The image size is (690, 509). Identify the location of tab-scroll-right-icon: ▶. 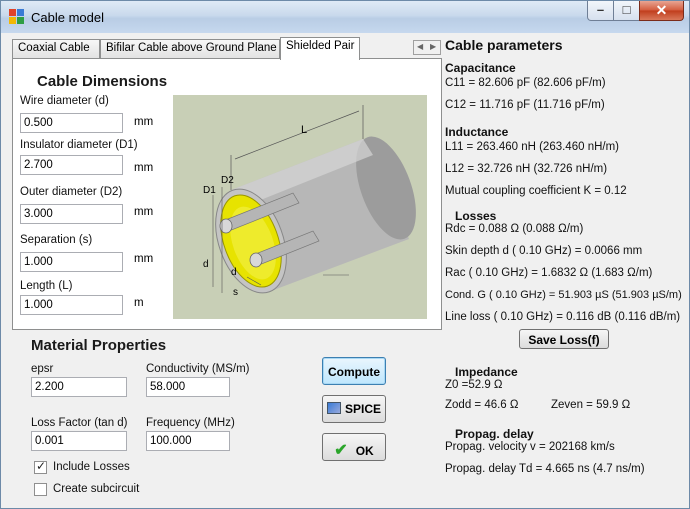
(433, 46).